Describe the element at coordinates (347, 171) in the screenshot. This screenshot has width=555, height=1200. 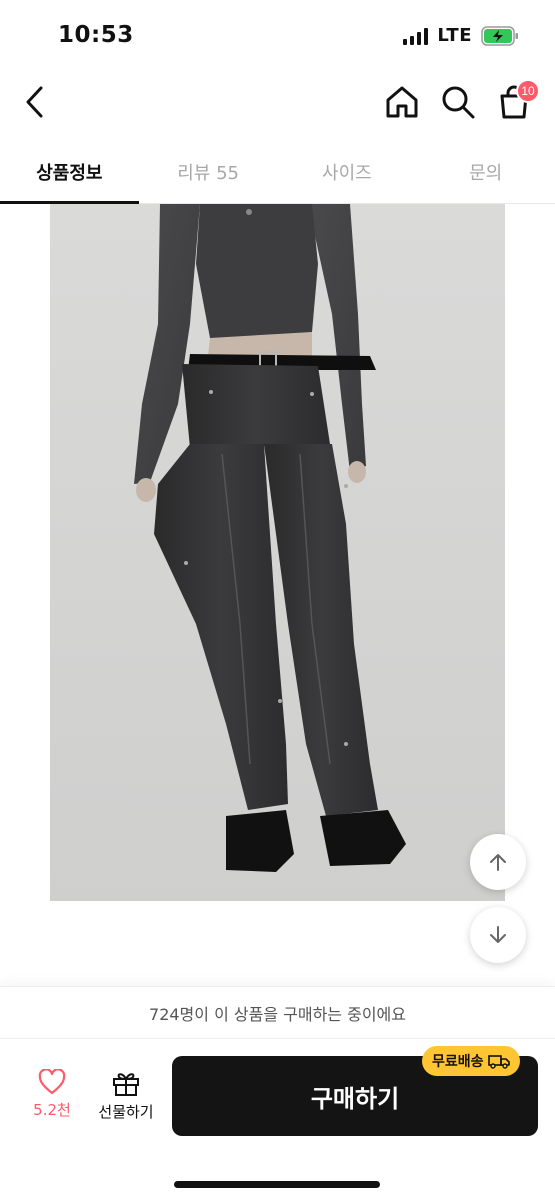
I see `tab-size: 사이즈` at that location.